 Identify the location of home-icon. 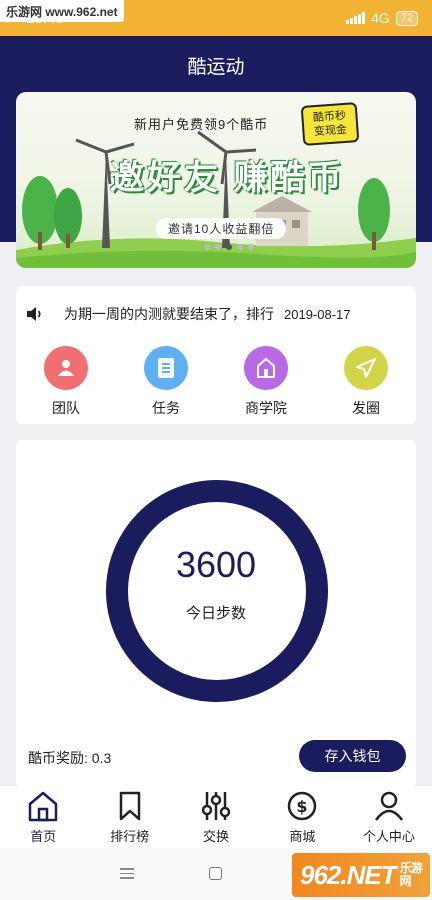
(43, 806).